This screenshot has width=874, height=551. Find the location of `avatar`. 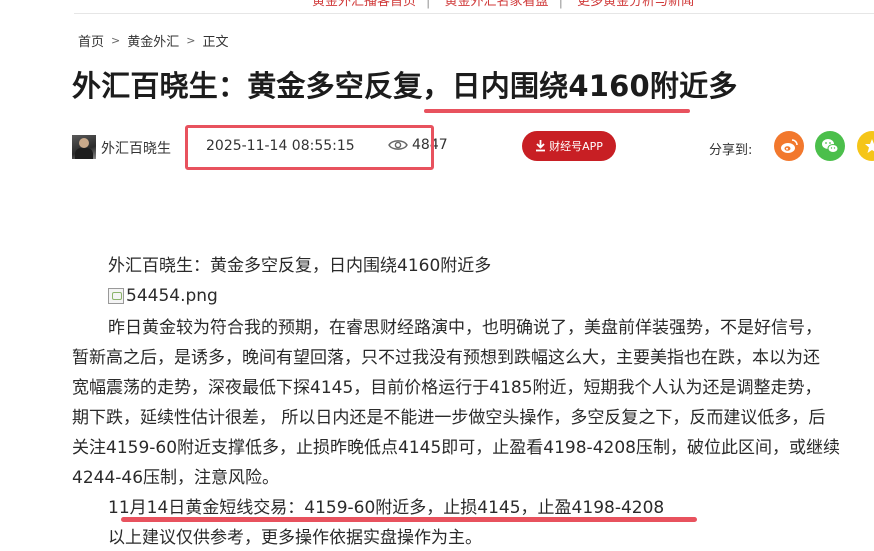

avatar is located at coordinates (84, 147).